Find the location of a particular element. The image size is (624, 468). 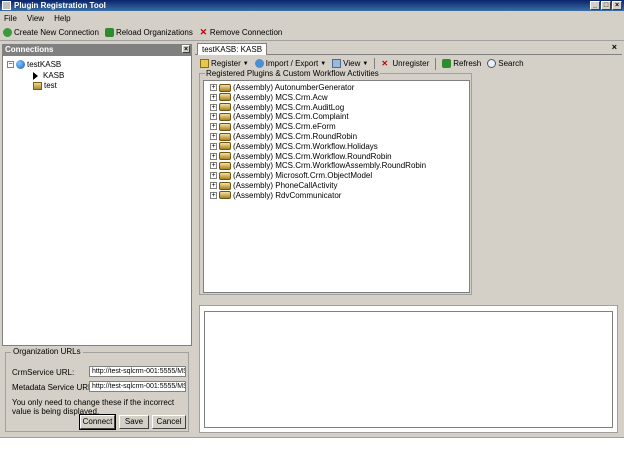

create-connection-button: Create New Connection is located at coordinates (51, 32).